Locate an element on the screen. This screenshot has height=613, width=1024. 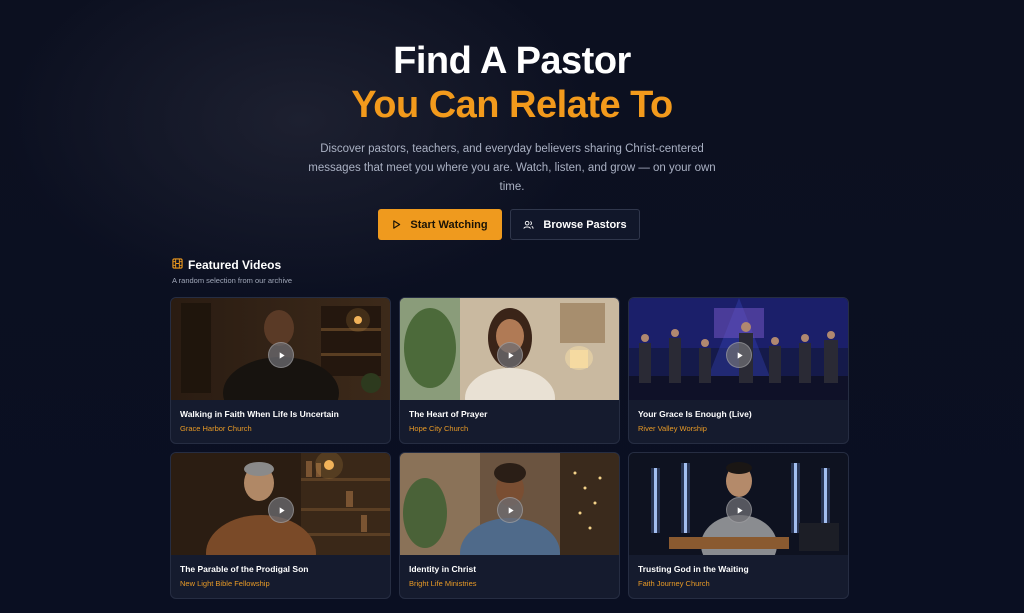
browse-pastors-label: Browse Pastors is located at coordinates (585, 224).